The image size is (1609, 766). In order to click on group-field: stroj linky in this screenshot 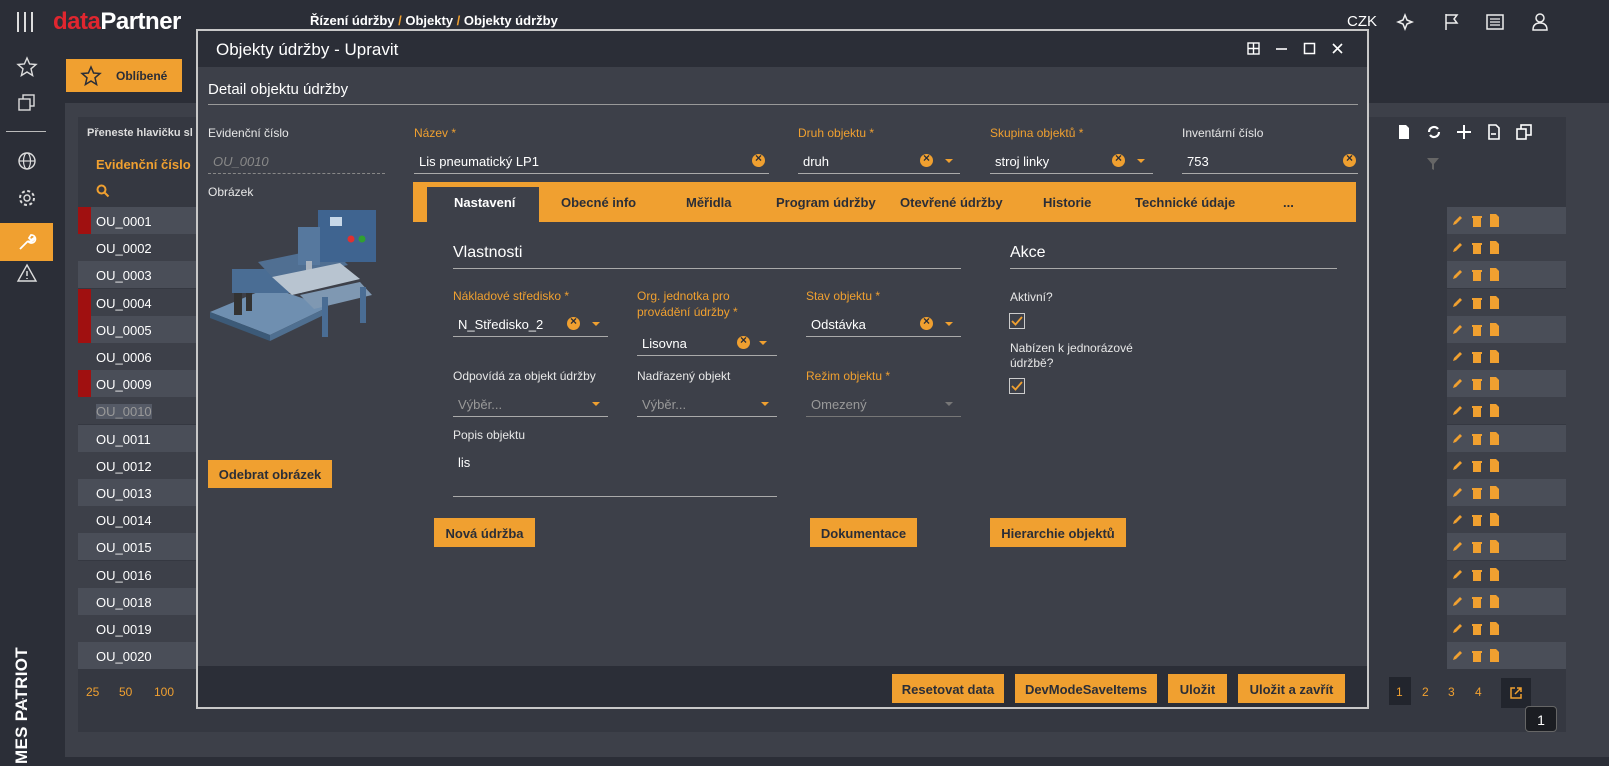, I will do `click(1071, 161)`.